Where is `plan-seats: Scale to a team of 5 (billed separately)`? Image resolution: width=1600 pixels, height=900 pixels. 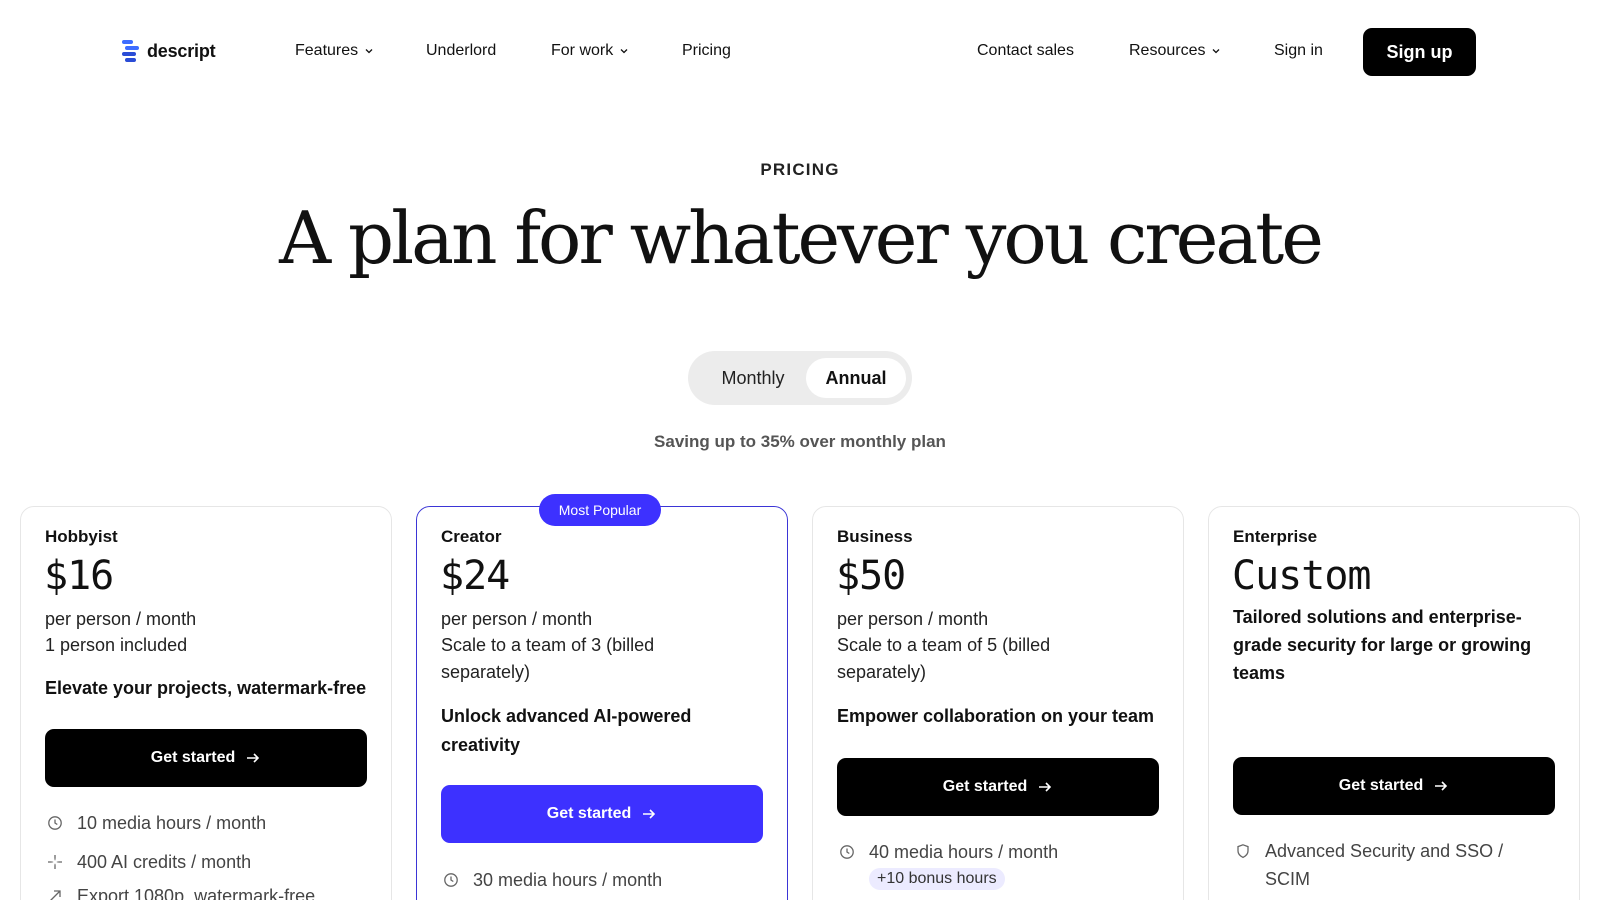
plan-seats: Scale to a team of 5 (billed separately) is located at coordinates (944, 658).